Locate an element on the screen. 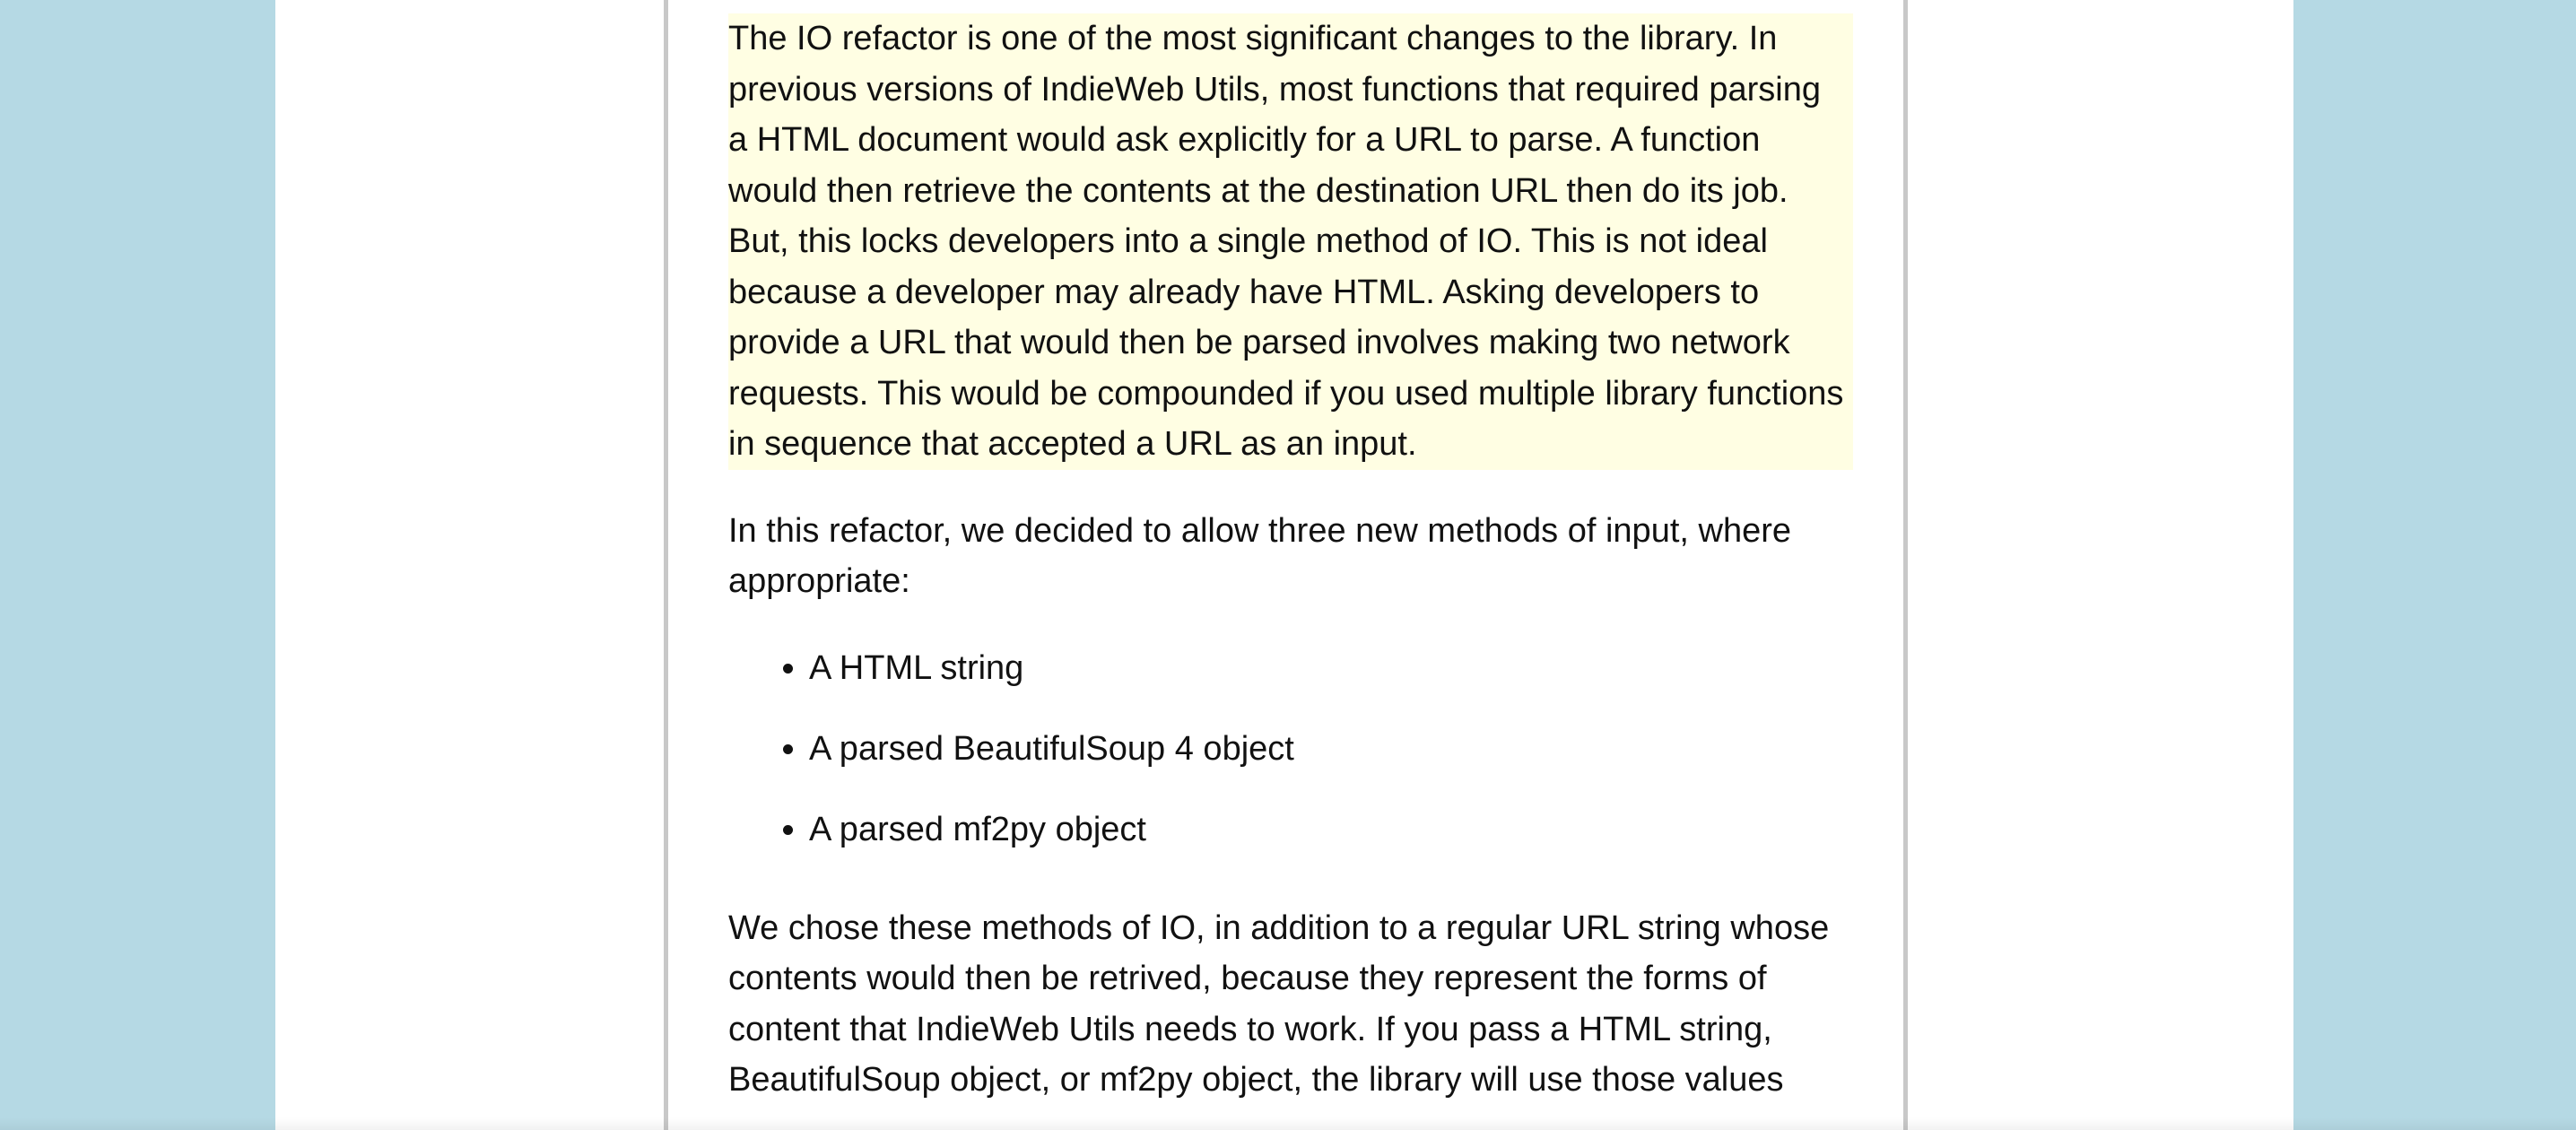 The height and width of the screenshot is (1130, 2576). bottom-shadow is located at coordinates (1288, 1123).